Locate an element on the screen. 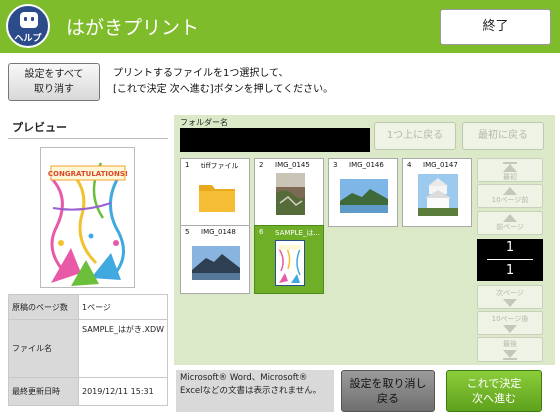 Image resolution: width=560 pixels, height=420 pixels. first-page-button: 最初 is located at coordinates (510, 170).